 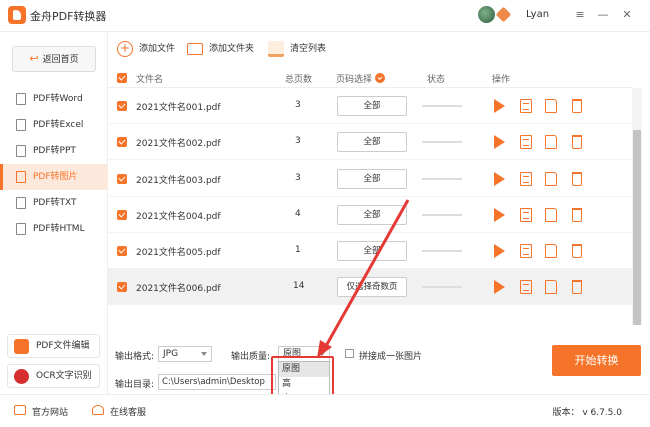 I want to click on footer: 官方网站 在线客服 版本： v 6.7.5.0, so click(x=325, y=410).